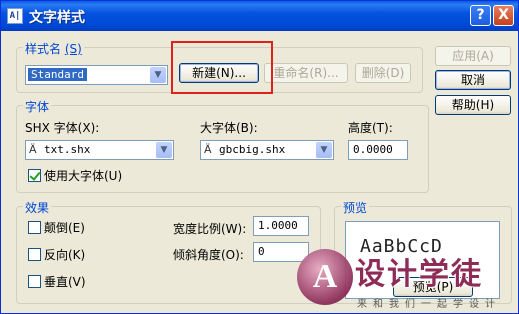  I want to click on help-button: 帮助(H), so click(473, 105).